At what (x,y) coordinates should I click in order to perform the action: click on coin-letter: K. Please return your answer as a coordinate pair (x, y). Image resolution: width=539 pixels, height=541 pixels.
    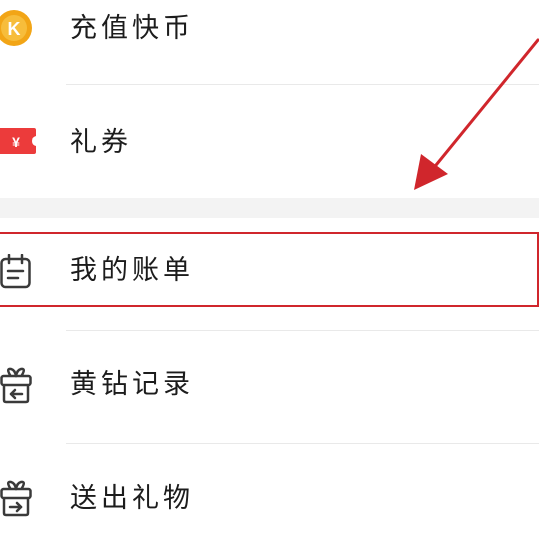
    Looking at the image, I should click on (14, 29).